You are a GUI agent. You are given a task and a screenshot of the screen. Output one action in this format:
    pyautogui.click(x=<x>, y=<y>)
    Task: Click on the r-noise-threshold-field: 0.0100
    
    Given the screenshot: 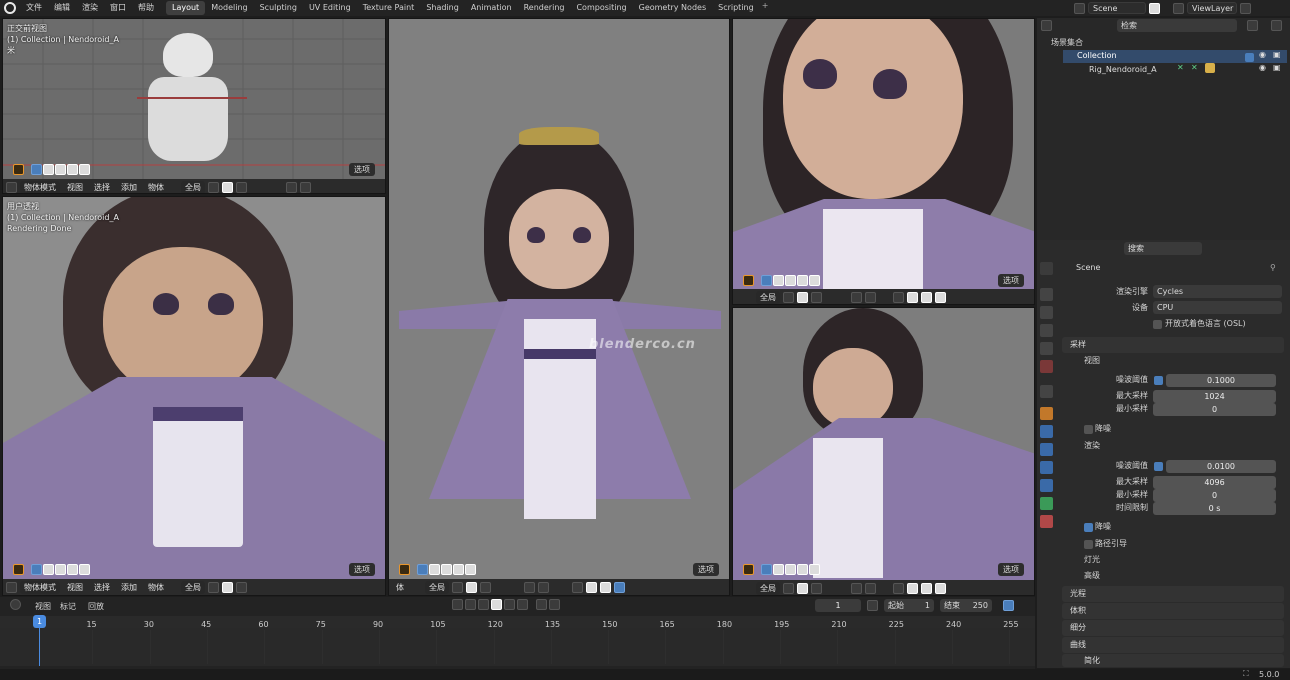 What is the action you would take?
    pyautogui.click(x=1221, y=466)
    